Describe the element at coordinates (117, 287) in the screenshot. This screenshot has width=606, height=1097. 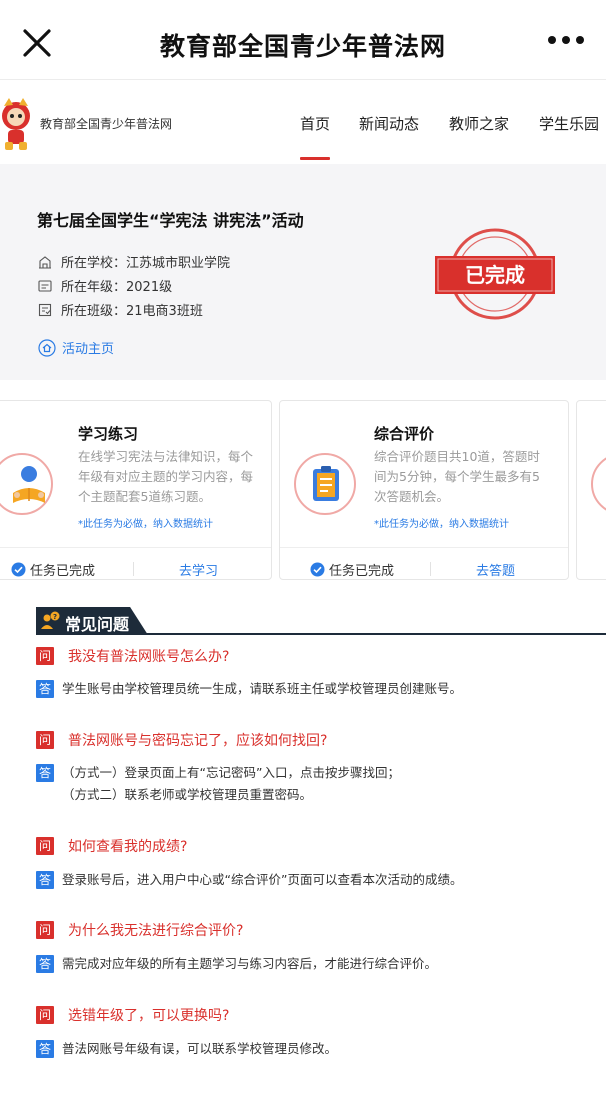
I see `grade-text: 所在年级：2021级` at that location.